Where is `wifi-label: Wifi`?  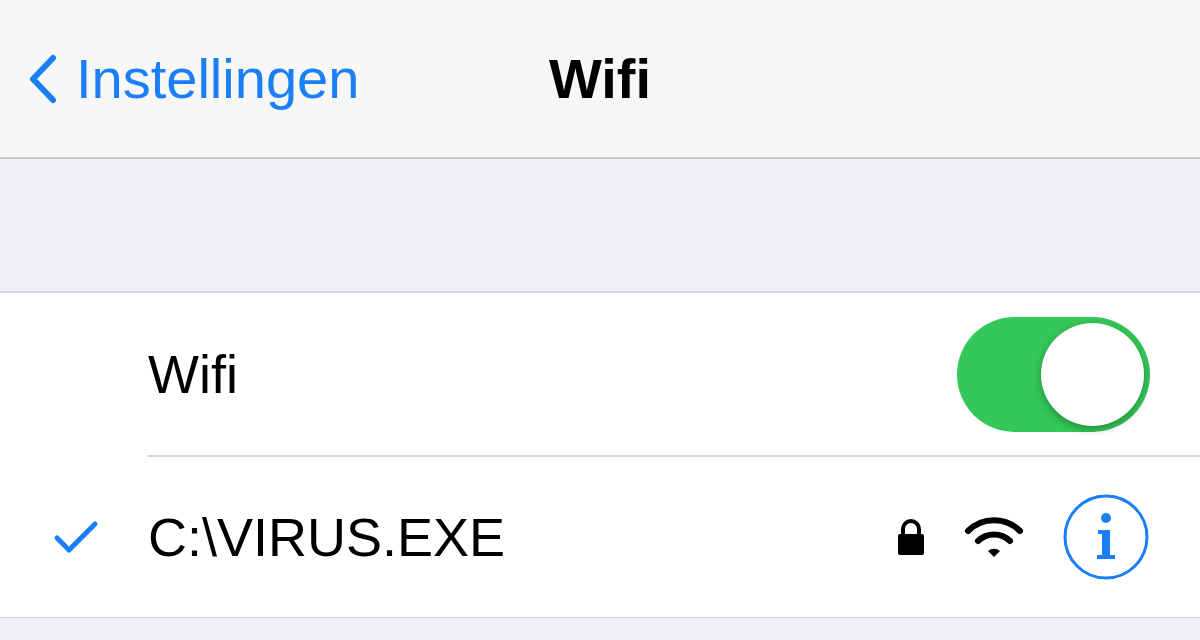 wifi-label: Wifi is located at coordinates (193, 374).